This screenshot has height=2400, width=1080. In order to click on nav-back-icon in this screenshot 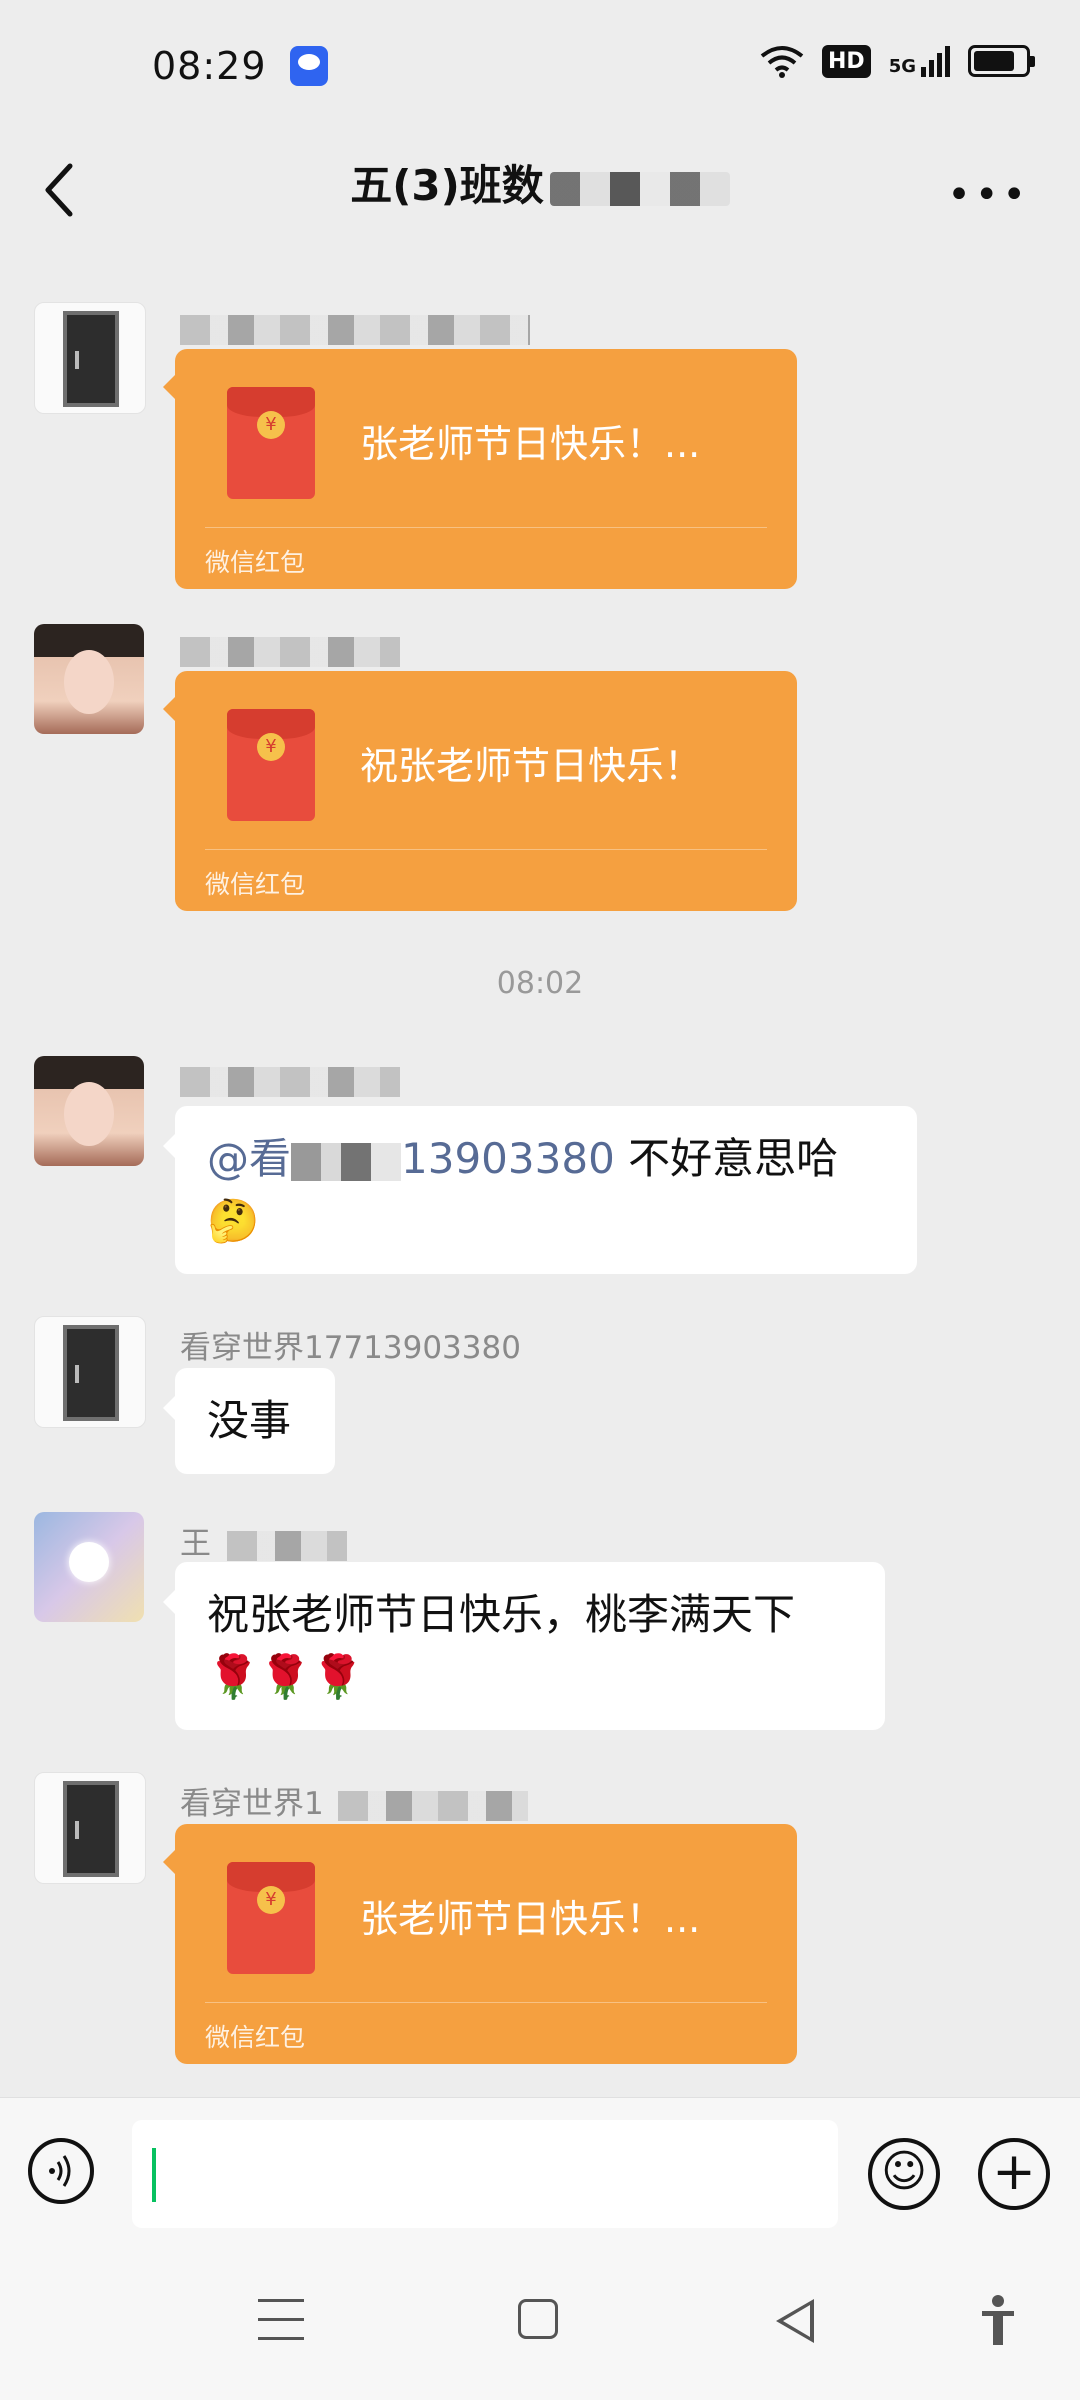, I will do `click(795, 2321)`.